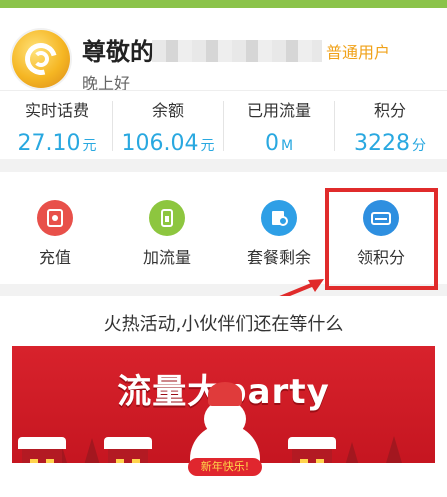 The width and height of the screenshot is (447, 497). What do you see at coordinates (390, 126) in the screenshot?
I see `stat-points: 积分 3228 分` at bounding box center [390, 126].